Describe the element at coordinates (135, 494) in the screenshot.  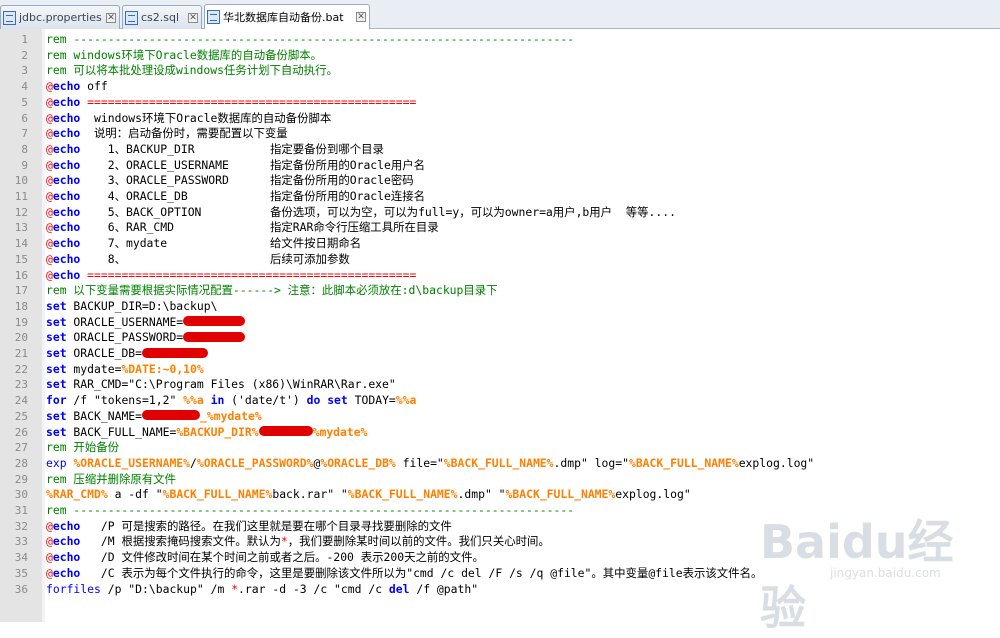
I see `code-text: a -df "` at that location.